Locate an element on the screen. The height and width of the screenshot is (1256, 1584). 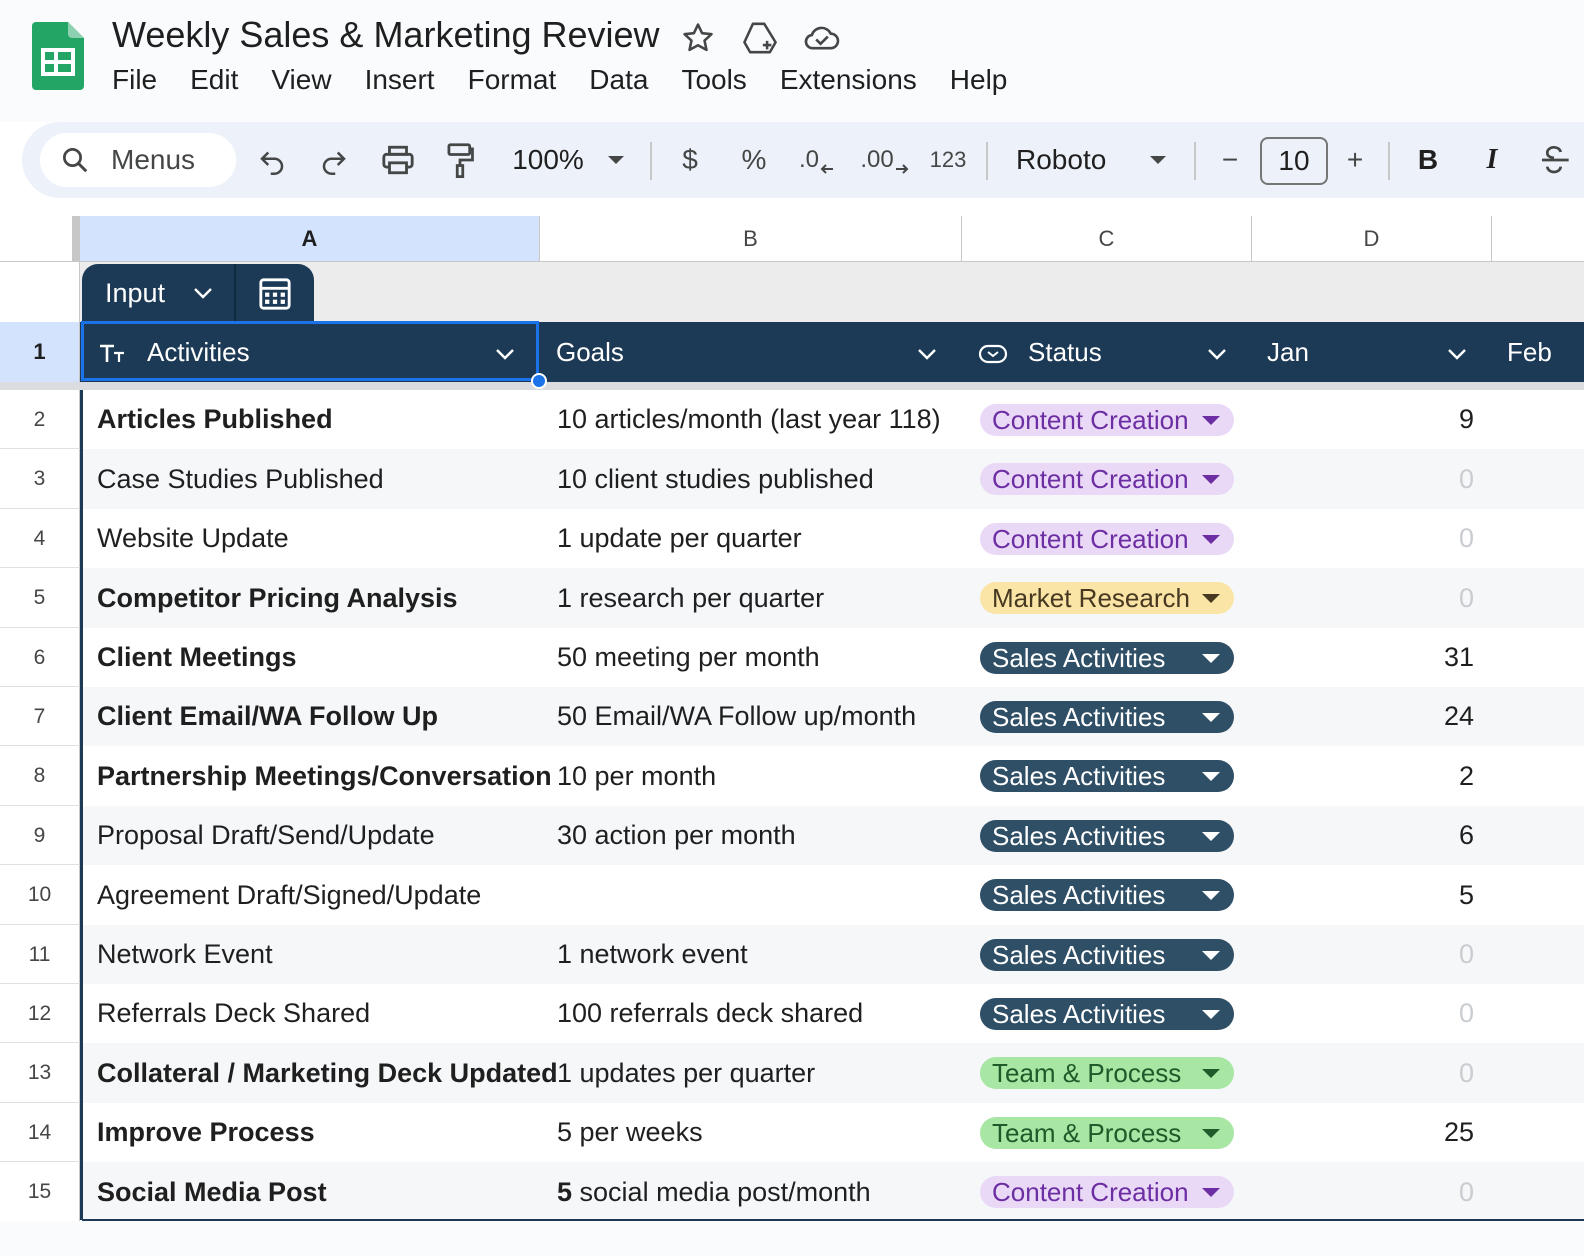
row-header: 4 is located at coordinates (40, 538).